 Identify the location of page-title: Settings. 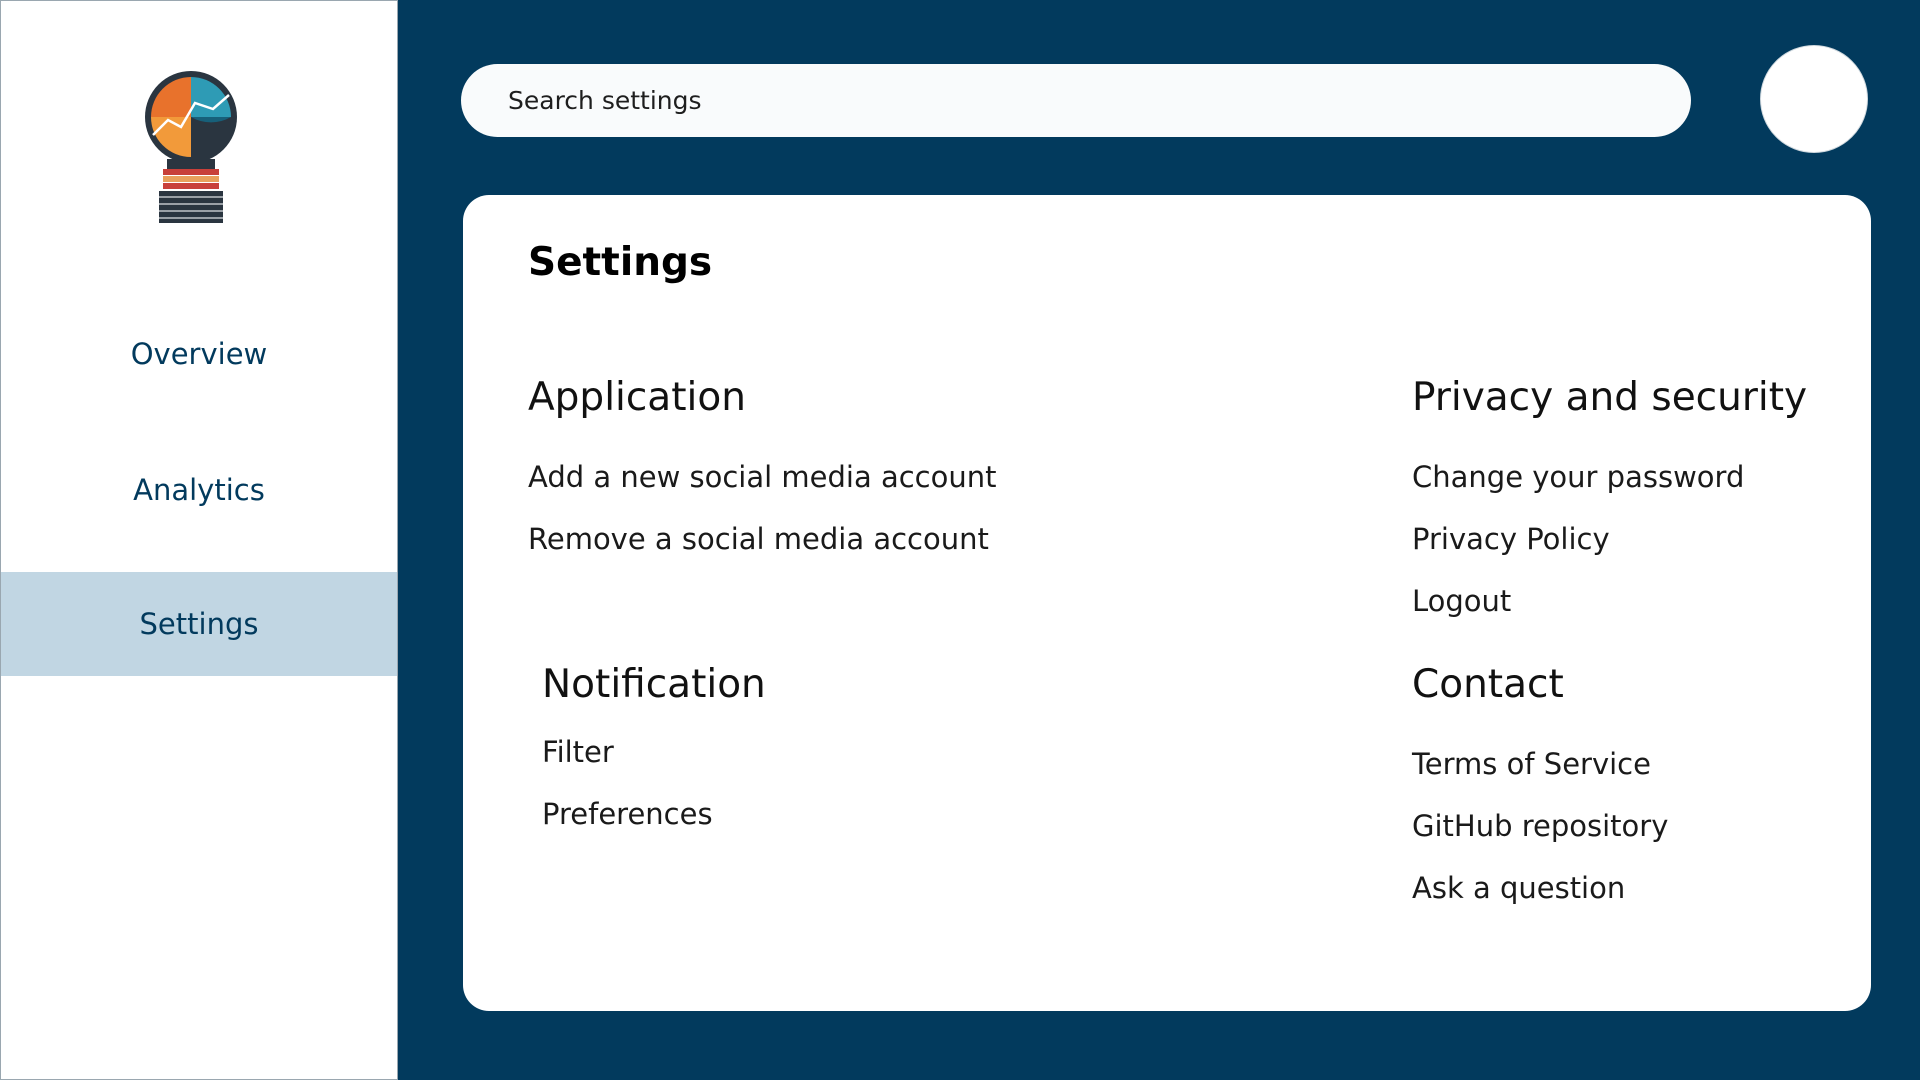
(620, 262).